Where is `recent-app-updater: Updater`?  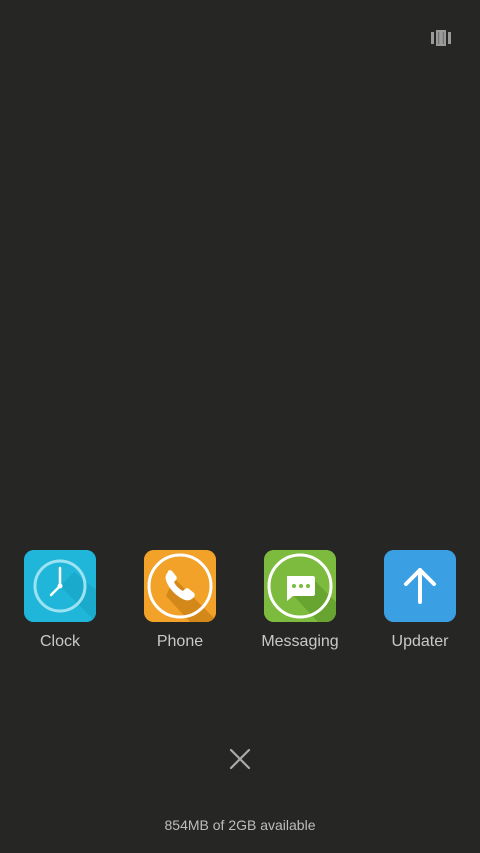
recent-app-updater: Updater is located at coordinates (420, 601).